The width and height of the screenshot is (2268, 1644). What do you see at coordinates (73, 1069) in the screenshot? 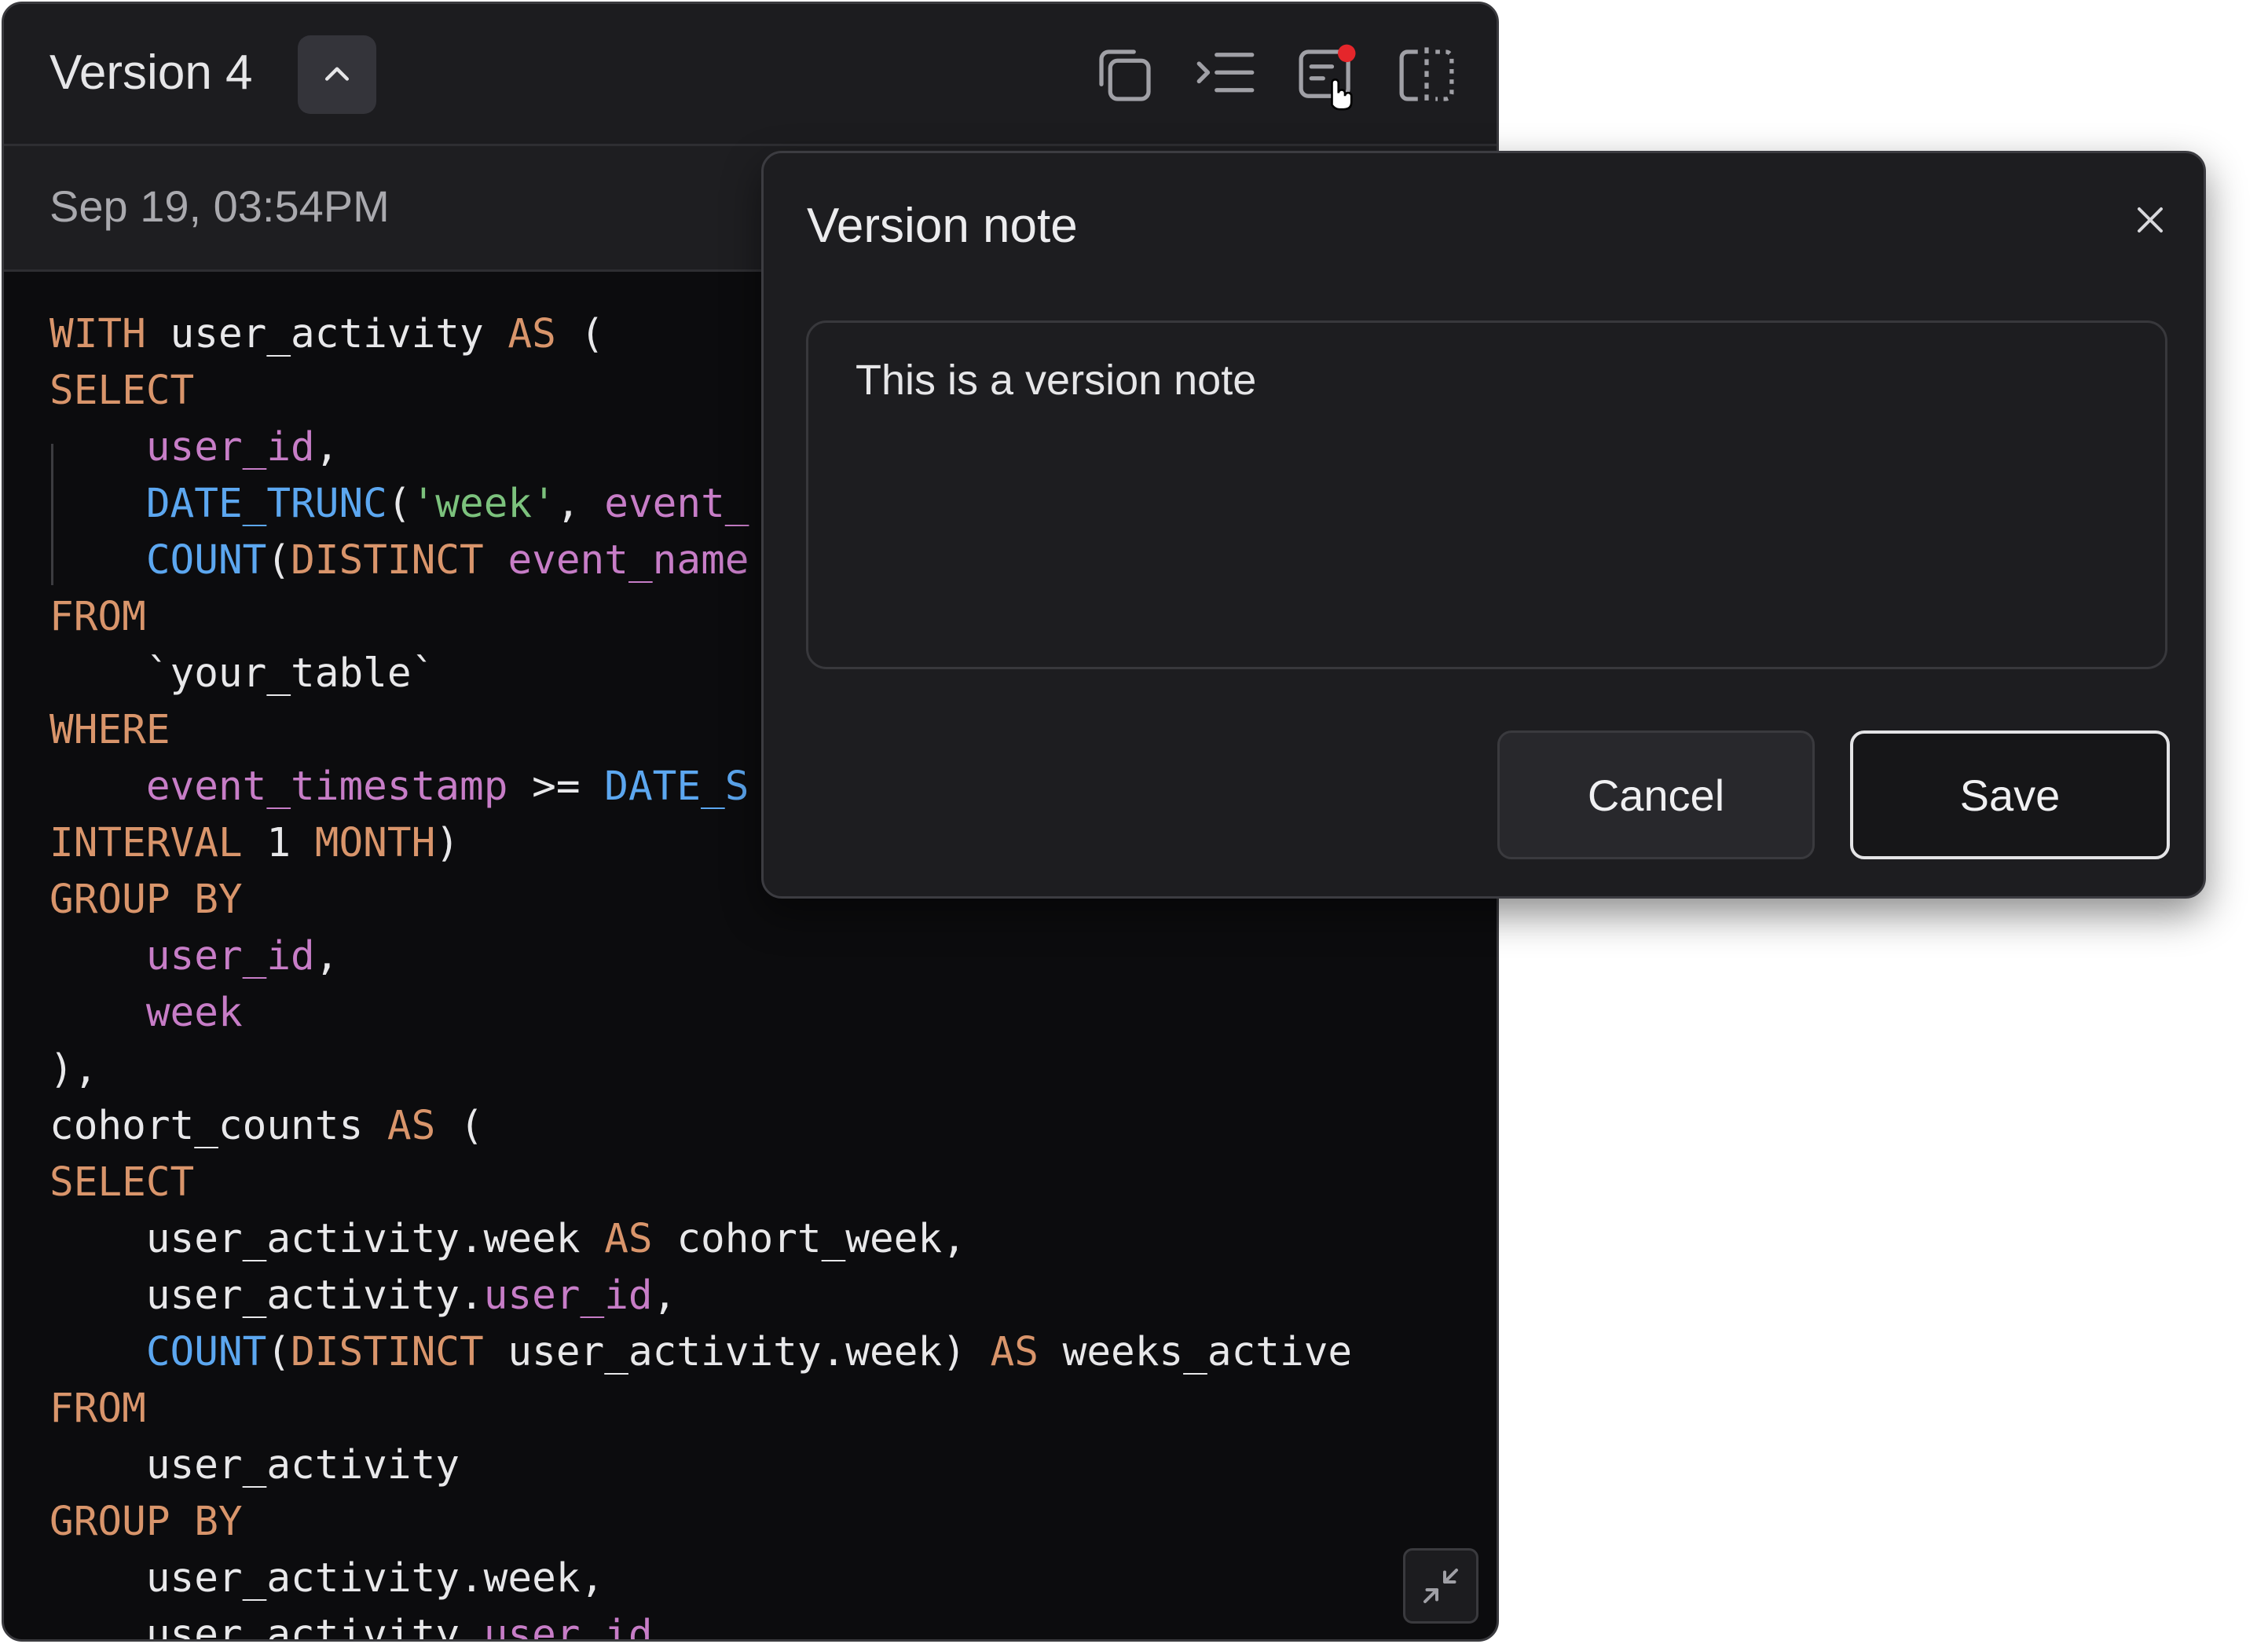
I see `code-token: ),` at bounding box center [73, 1069].